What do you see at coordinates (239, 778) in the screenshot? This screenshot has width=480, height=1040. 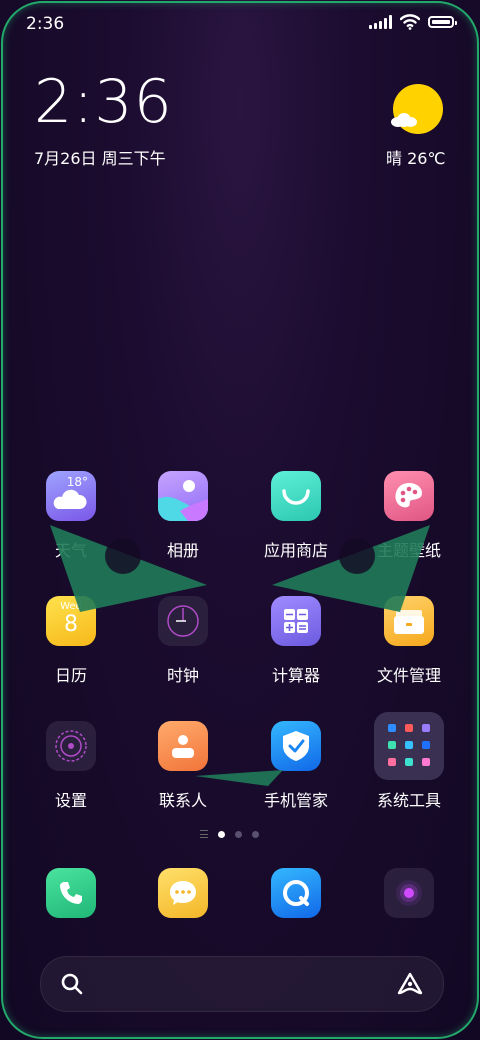 I see `small-arrow` at bounding box center [239, 778].